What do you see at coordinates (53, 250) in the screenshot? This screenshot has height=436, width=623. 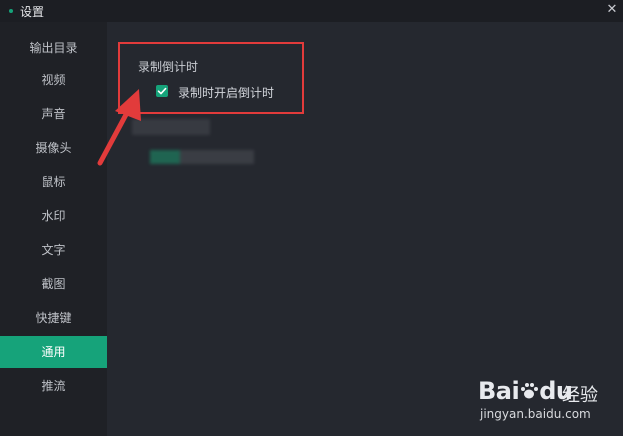 I see `sidebar-item-text: 文字` at bounding box center [53, 250].